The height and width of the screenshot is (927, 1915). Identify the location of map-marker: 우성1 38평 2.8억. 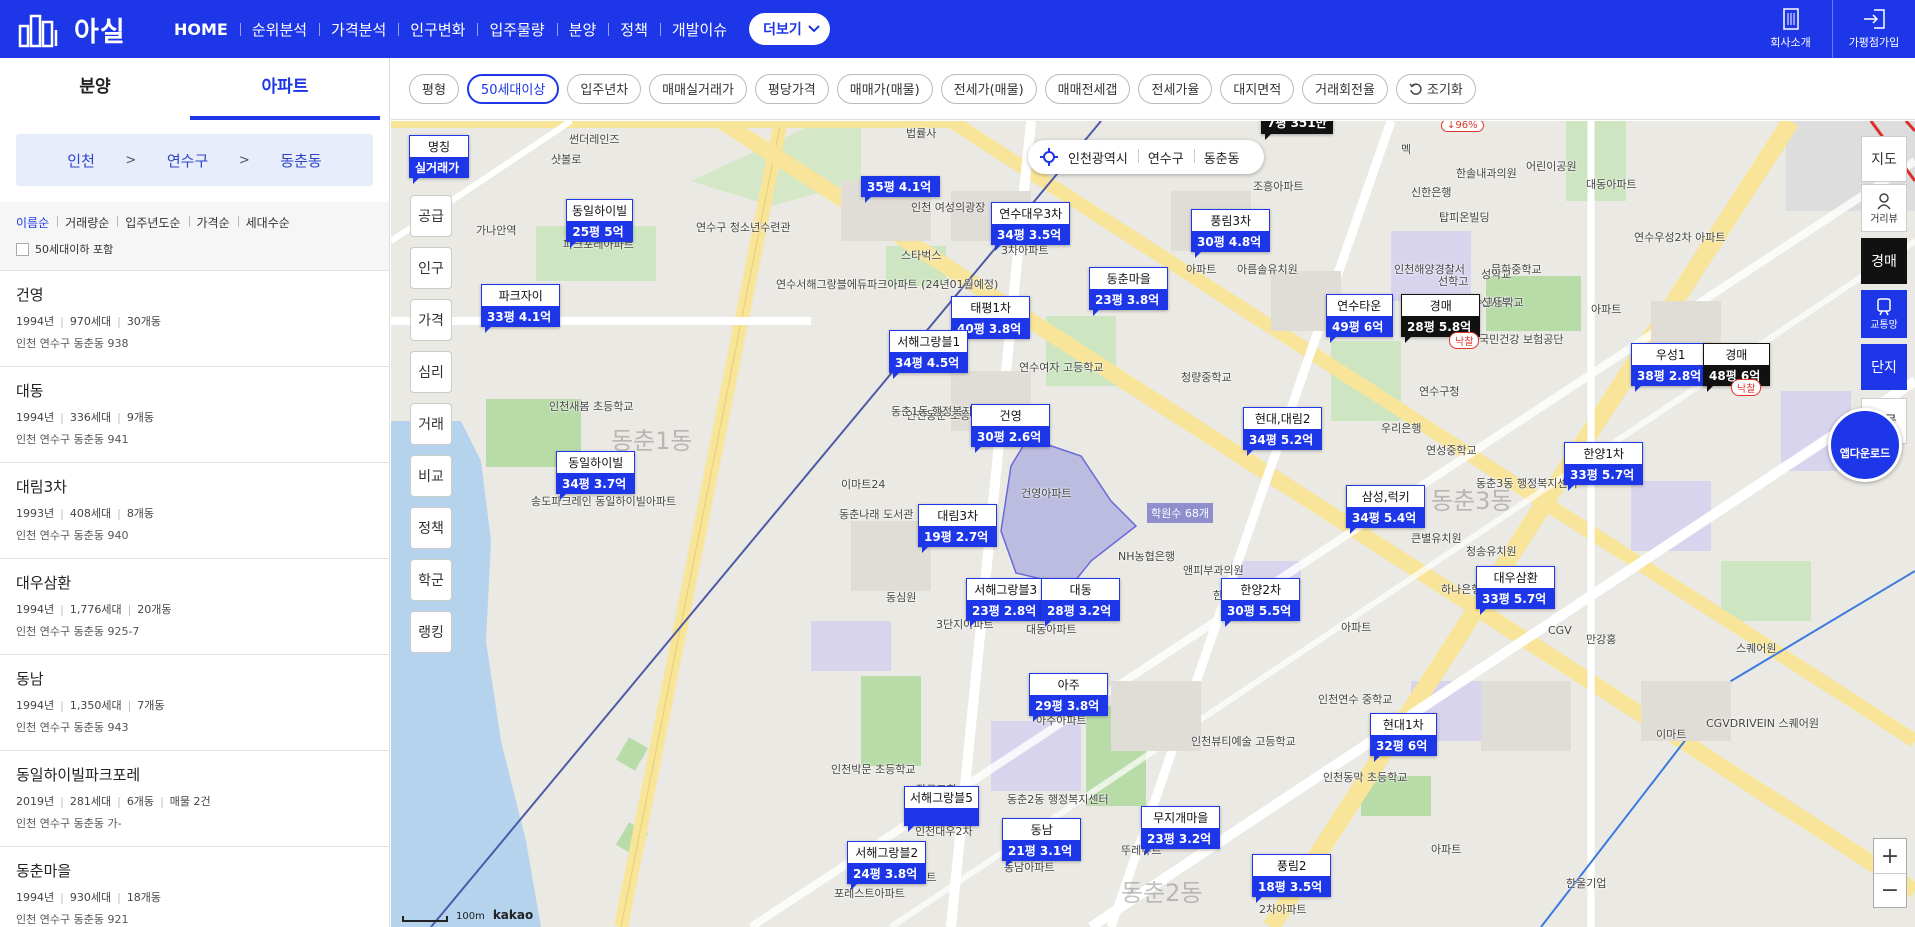
(1671, 367).